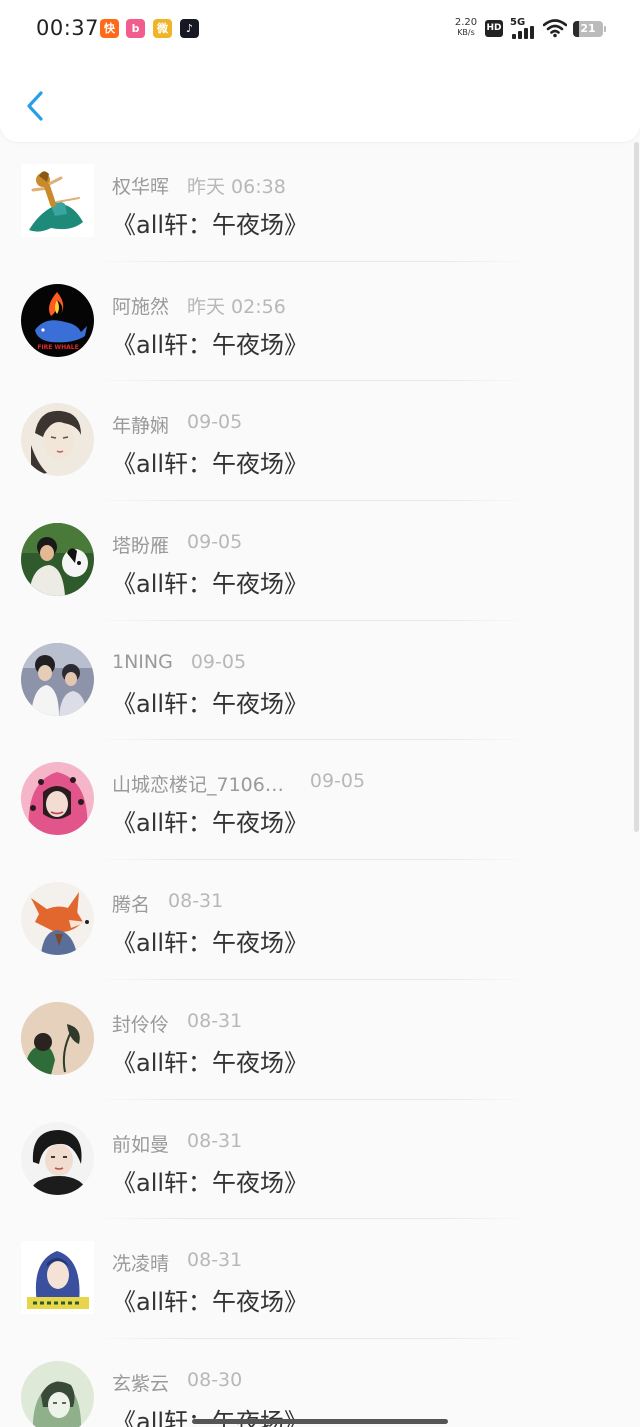 Image resolution: width=640 pixels, height=1427 pixels. I want to click on message-time: 昨天 06:38, so click(236, 187).